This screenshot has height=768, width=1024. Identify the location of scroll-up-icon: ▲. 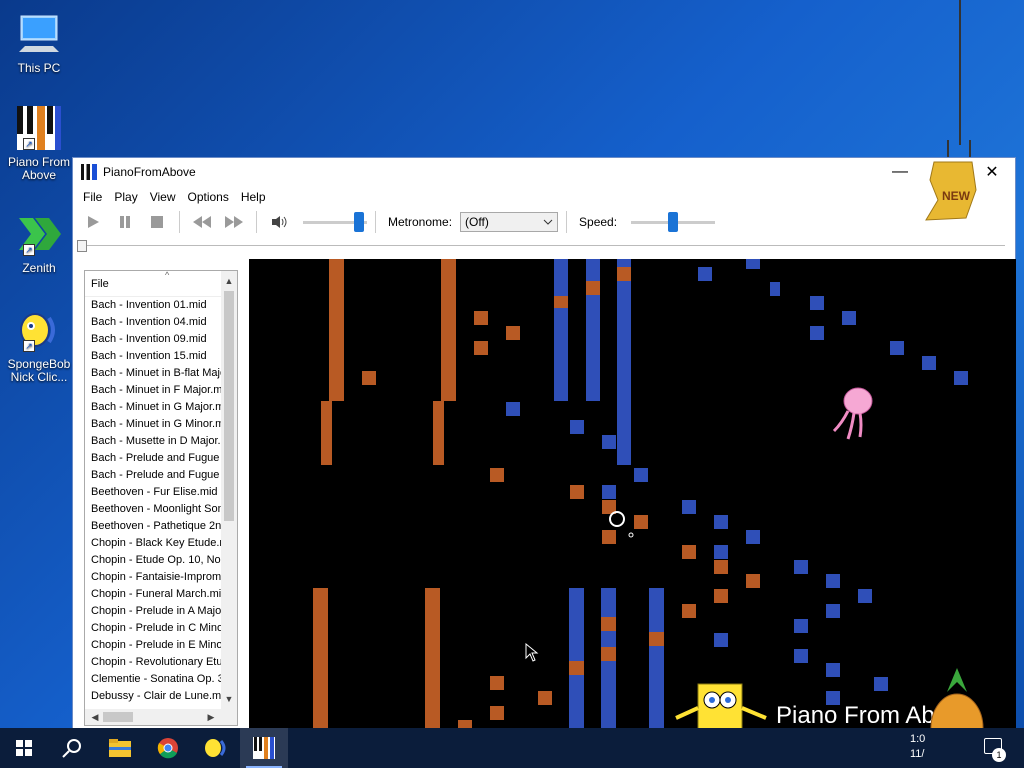
(229, 281).